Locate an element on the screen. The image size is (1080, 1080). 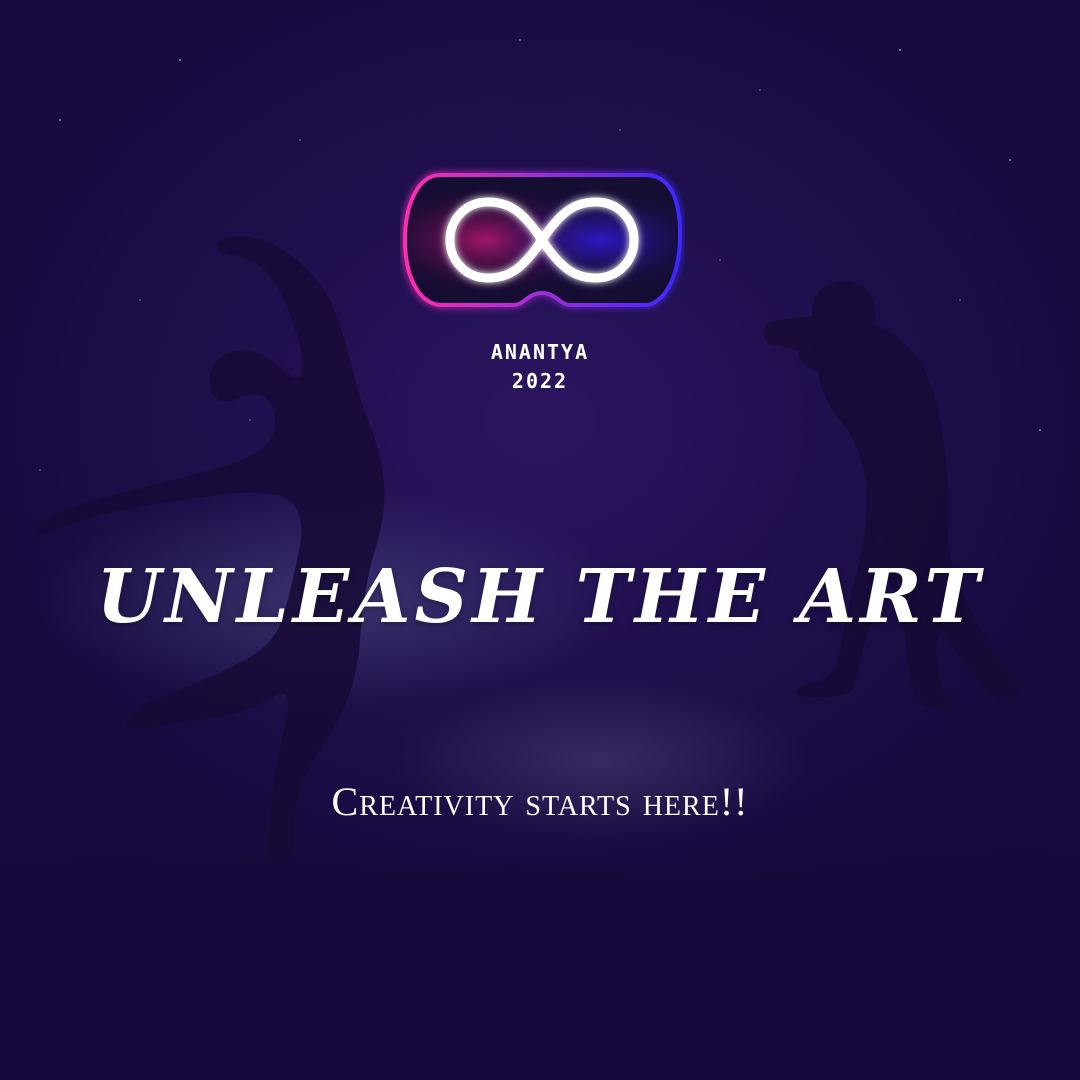
brand-year: 2022 is located at coordinates (540, 381).